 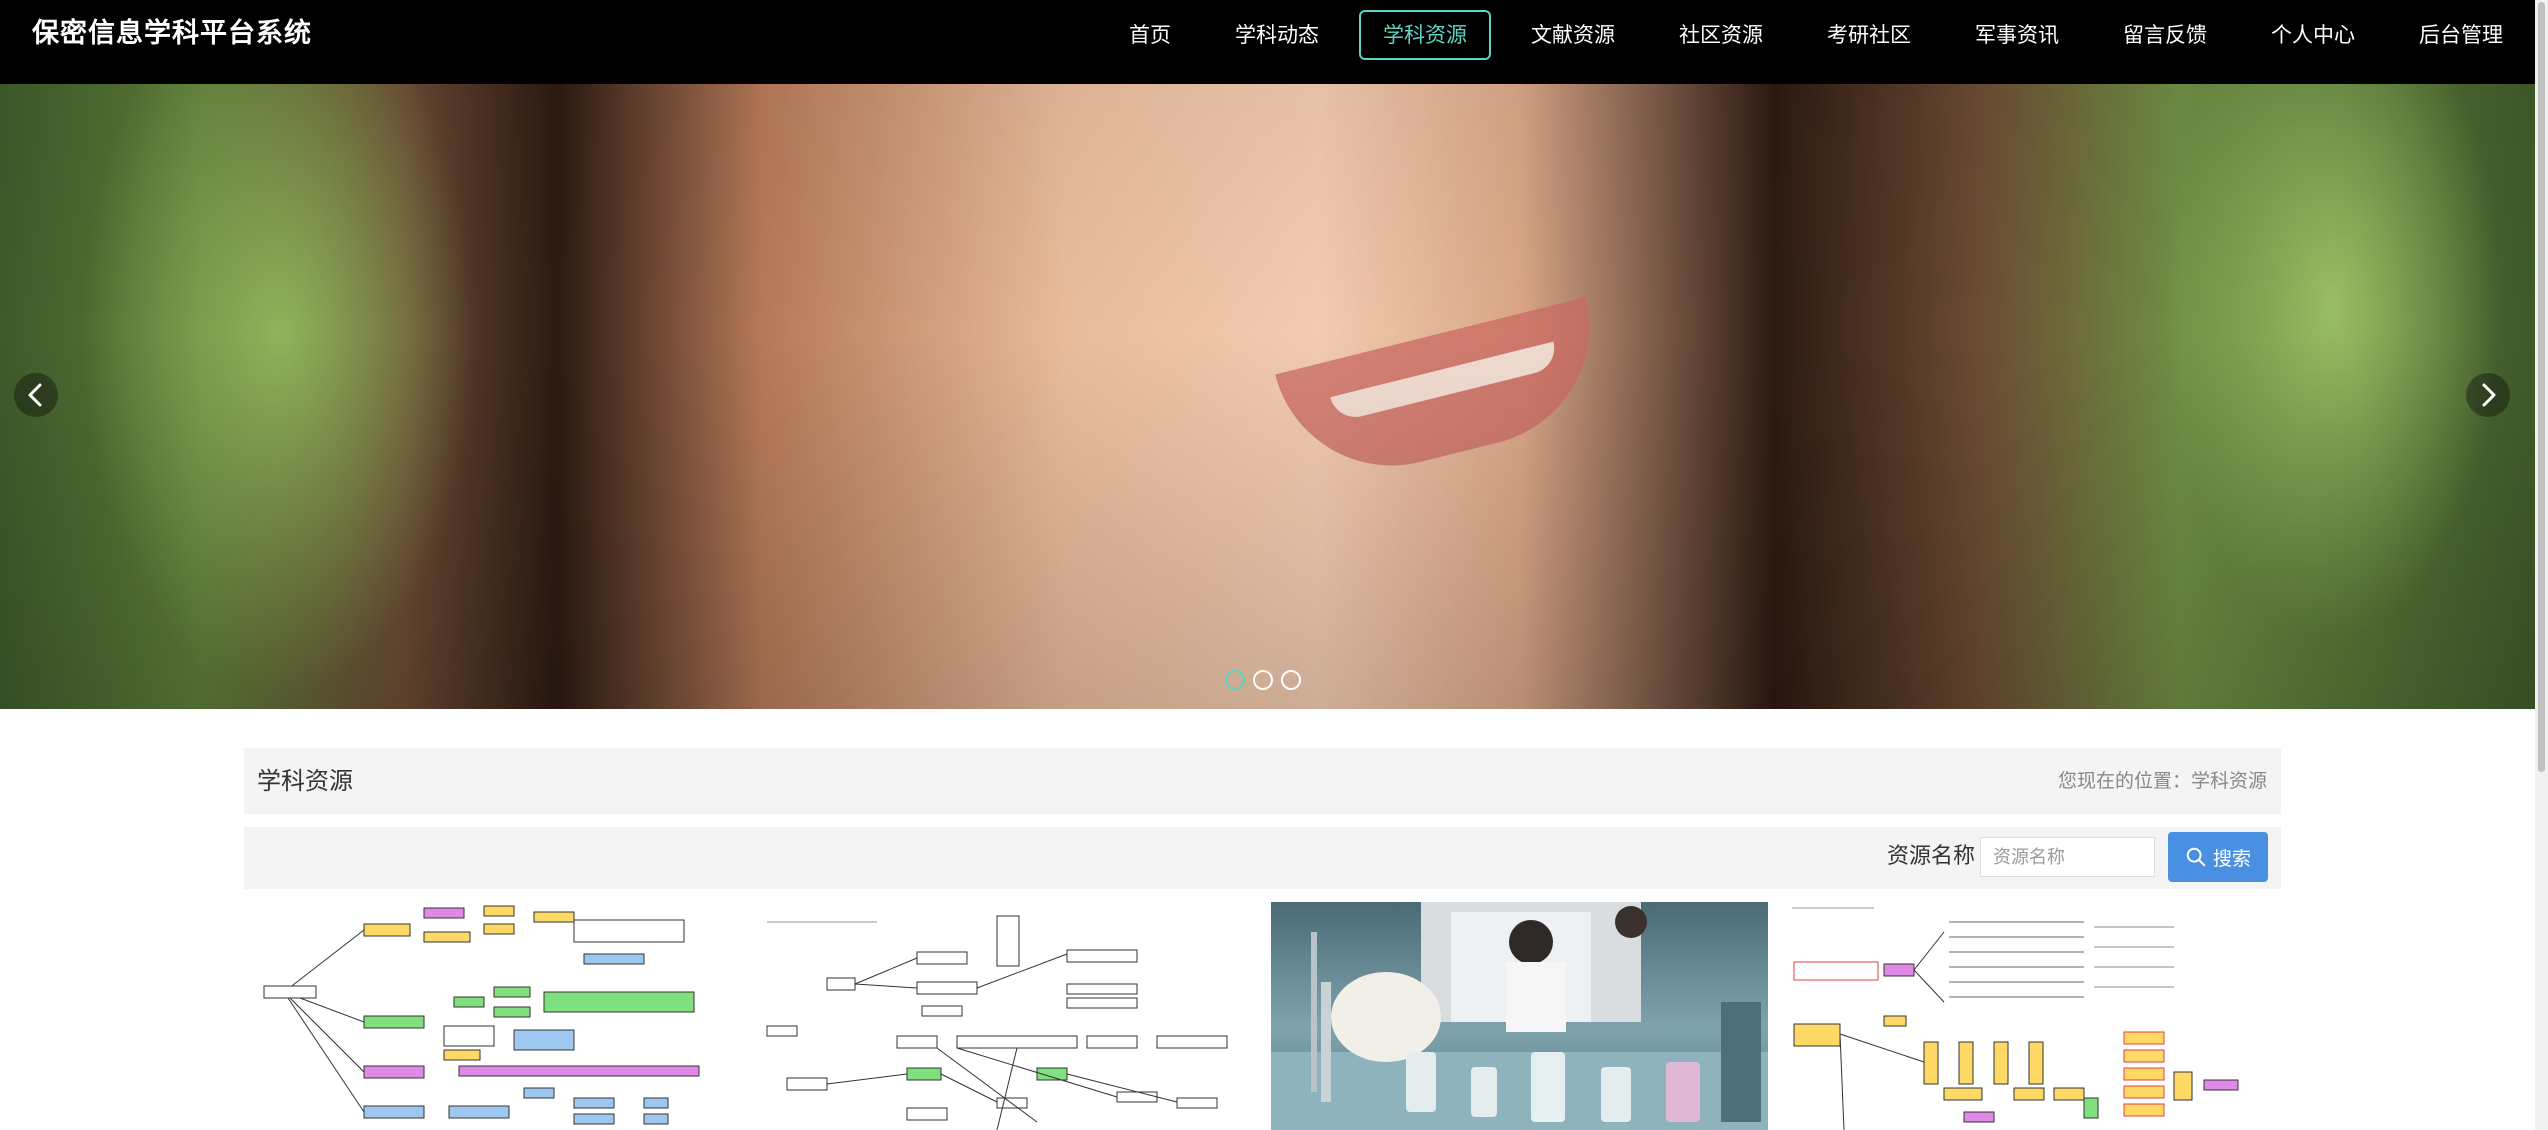 I want to click on nav-item-literature: 文献资源, so click(x=1573, y=35).